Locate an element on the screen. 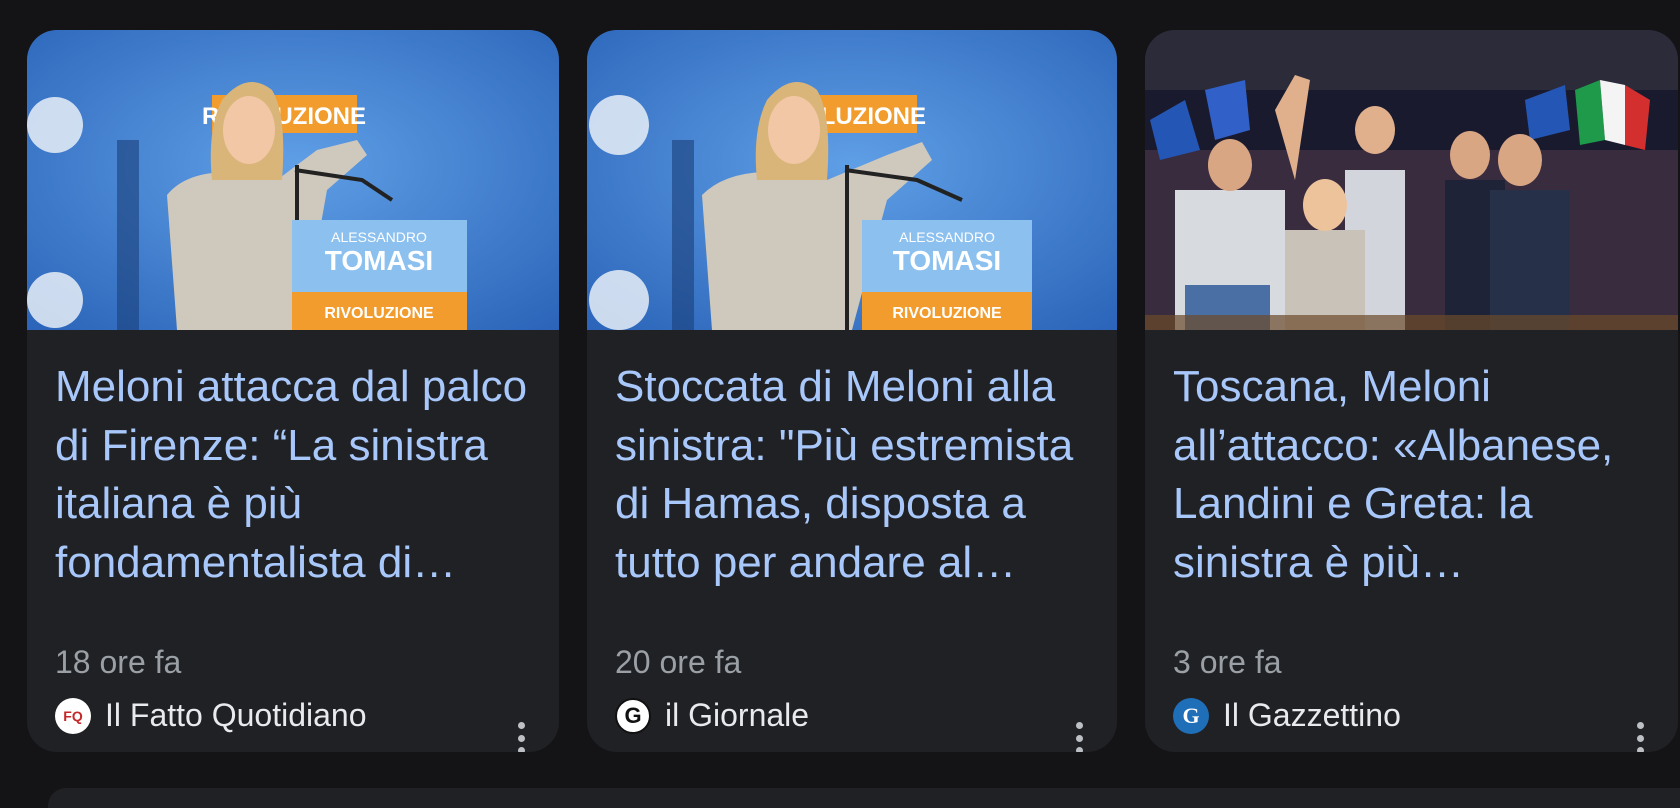 The image size is (1680, 808). source-name: il Giornale is located at coordinates (737, 715).